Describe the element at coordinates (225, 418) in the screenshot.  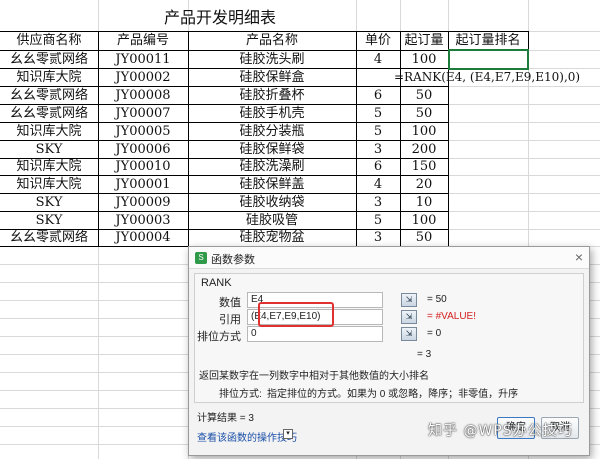
I see `calc-result: 计算结果 = 3` at that location.